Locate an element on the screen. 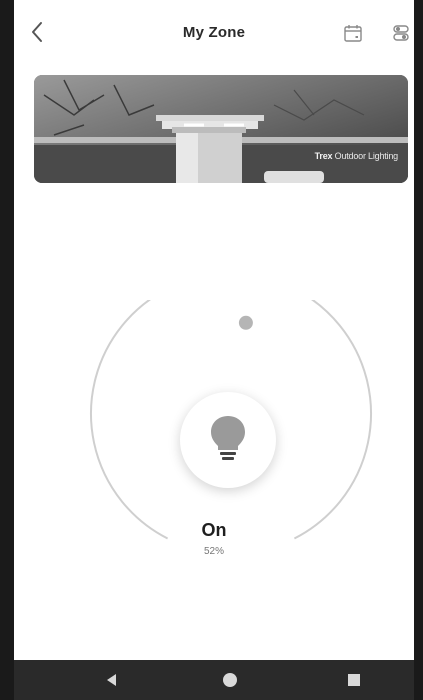 Image resolution: width=423 pixels, height=700 pixels. nav-home-button is located at coordinates (230, 680).